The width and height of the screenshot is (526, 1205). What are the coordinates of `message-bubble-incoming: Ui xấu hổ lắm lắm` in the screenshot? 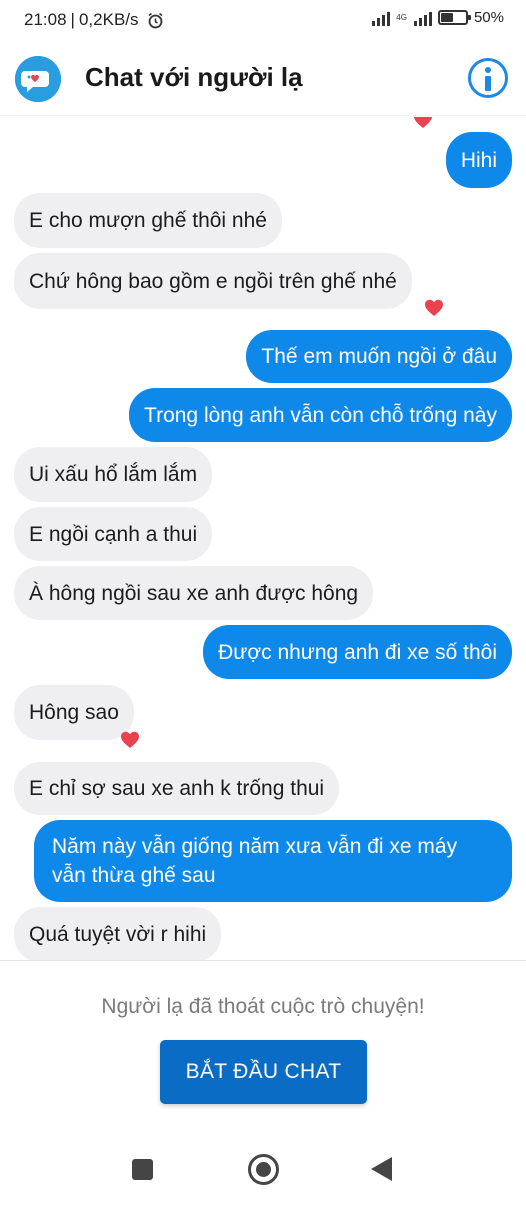 It's located at (113, 474).